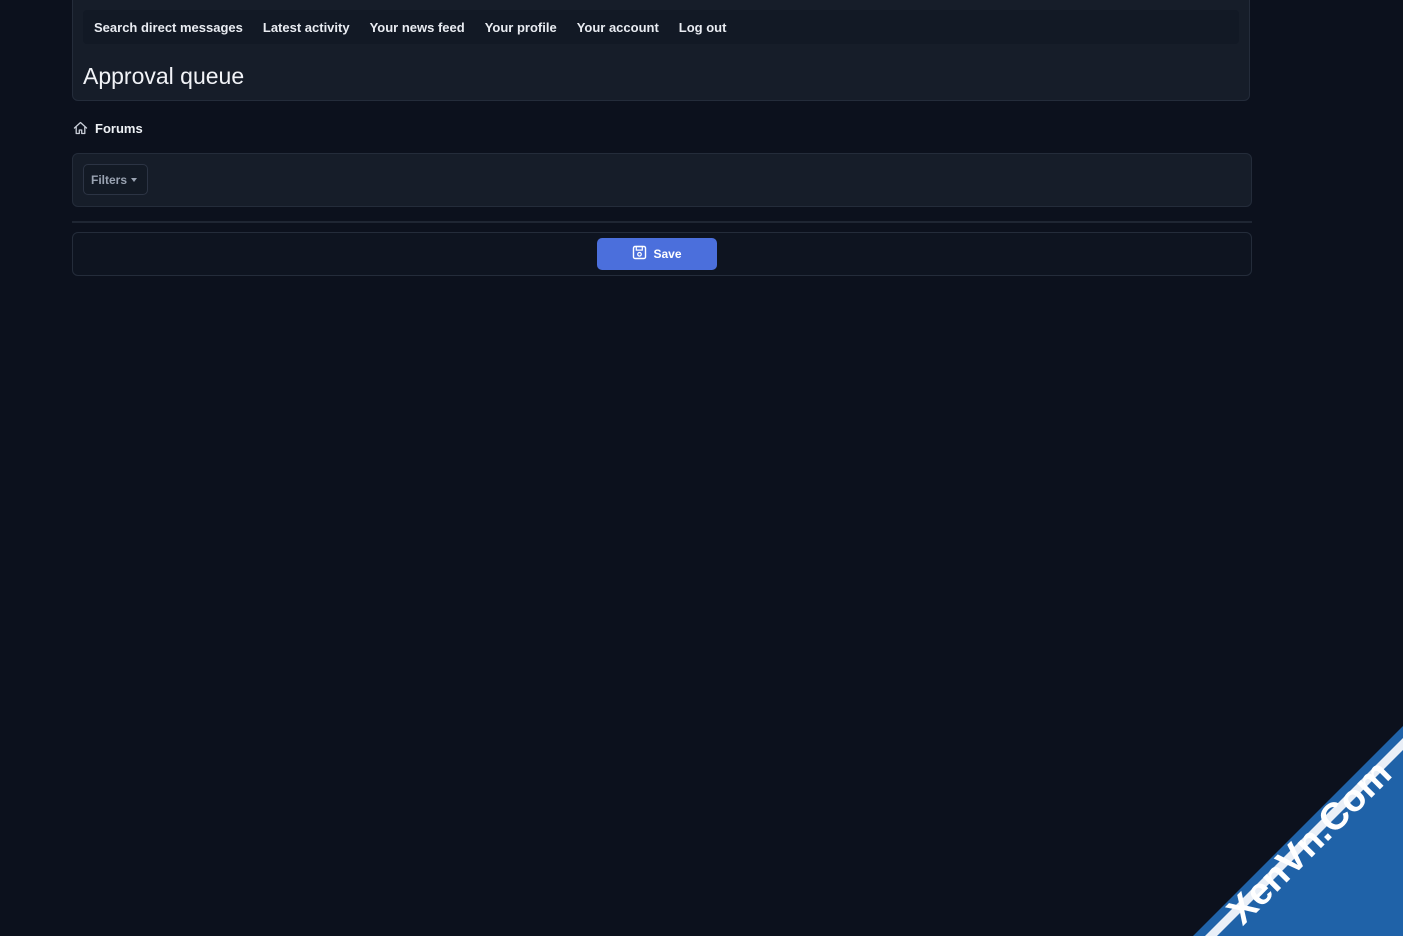 The height and width of the screenshot is (936, 1403). Describe the element at coordinates (662, 180) in the screenshot. I see `filter-bar: Filters` at that location.